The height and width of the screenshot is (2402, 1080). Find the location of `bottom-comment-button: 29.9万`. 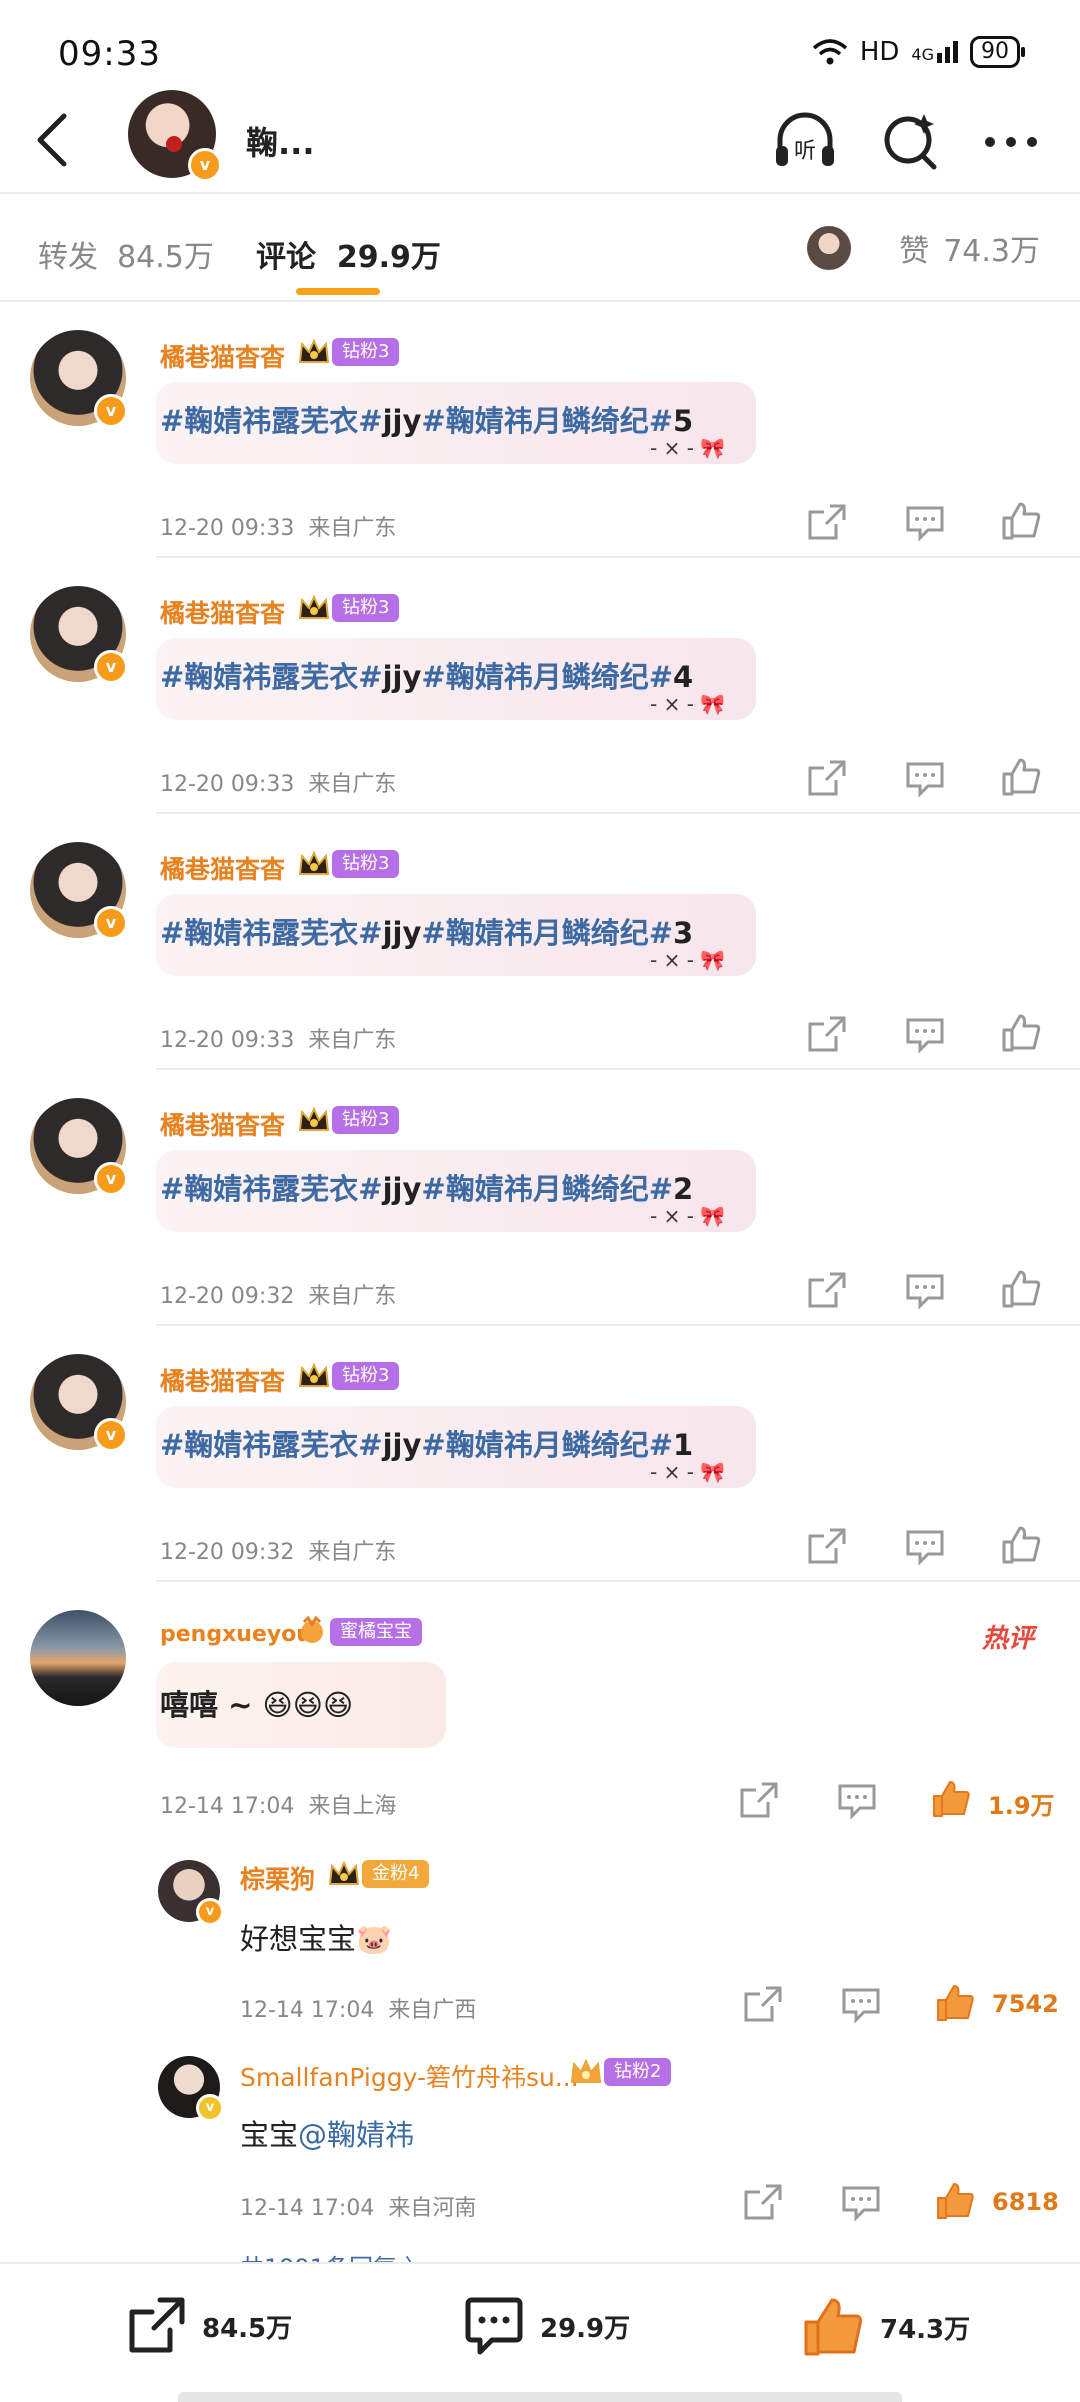

bottom-comment-button: 29.9万 is located at coordinates (546, 2326).